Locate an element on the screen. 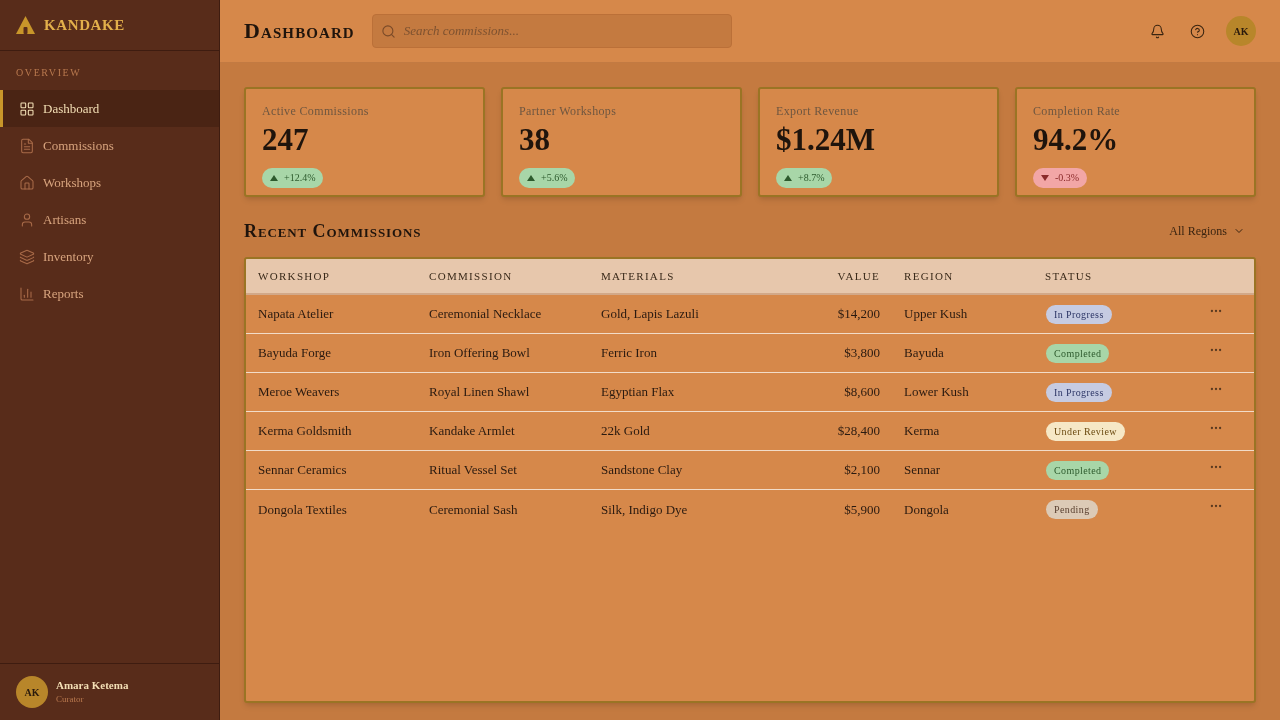  table-cell-text: $3,800 is located at coordinates (862, 353).